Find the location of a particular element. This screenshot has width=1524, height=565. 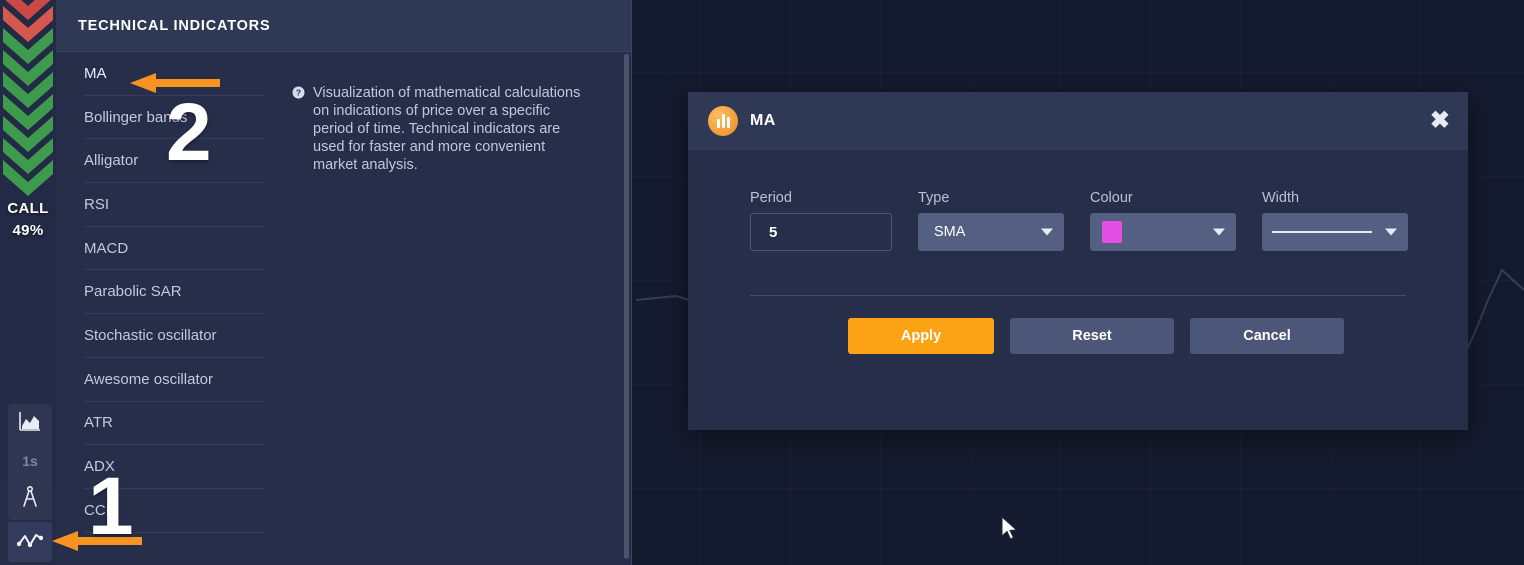

indicator-item-parabolic-sar: Parabolic SAR is located at coordinates (175, 292).